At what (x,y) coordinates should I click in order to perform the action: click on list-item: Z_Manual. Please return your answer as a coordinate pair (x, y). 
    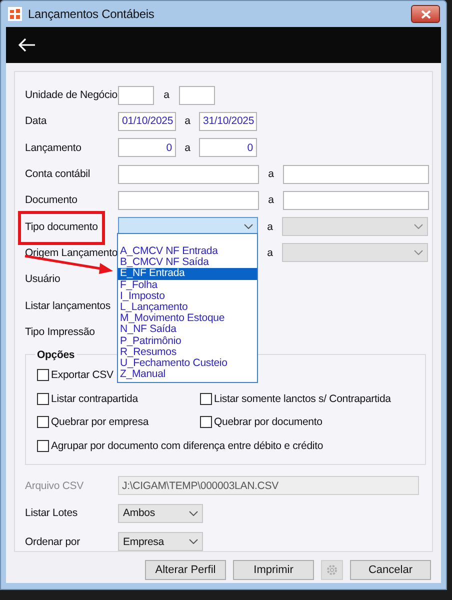
    Looking at the image, I should click on (187, 374).